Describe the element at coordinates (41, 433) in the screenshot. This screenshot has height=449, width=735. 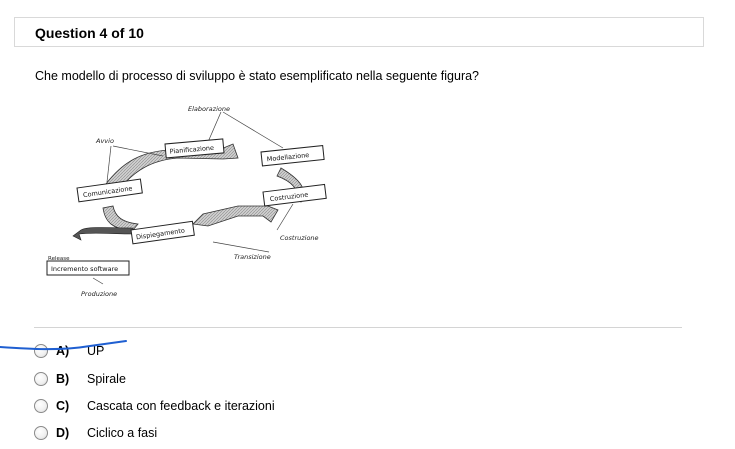
I see `radio-button-d` at that location.